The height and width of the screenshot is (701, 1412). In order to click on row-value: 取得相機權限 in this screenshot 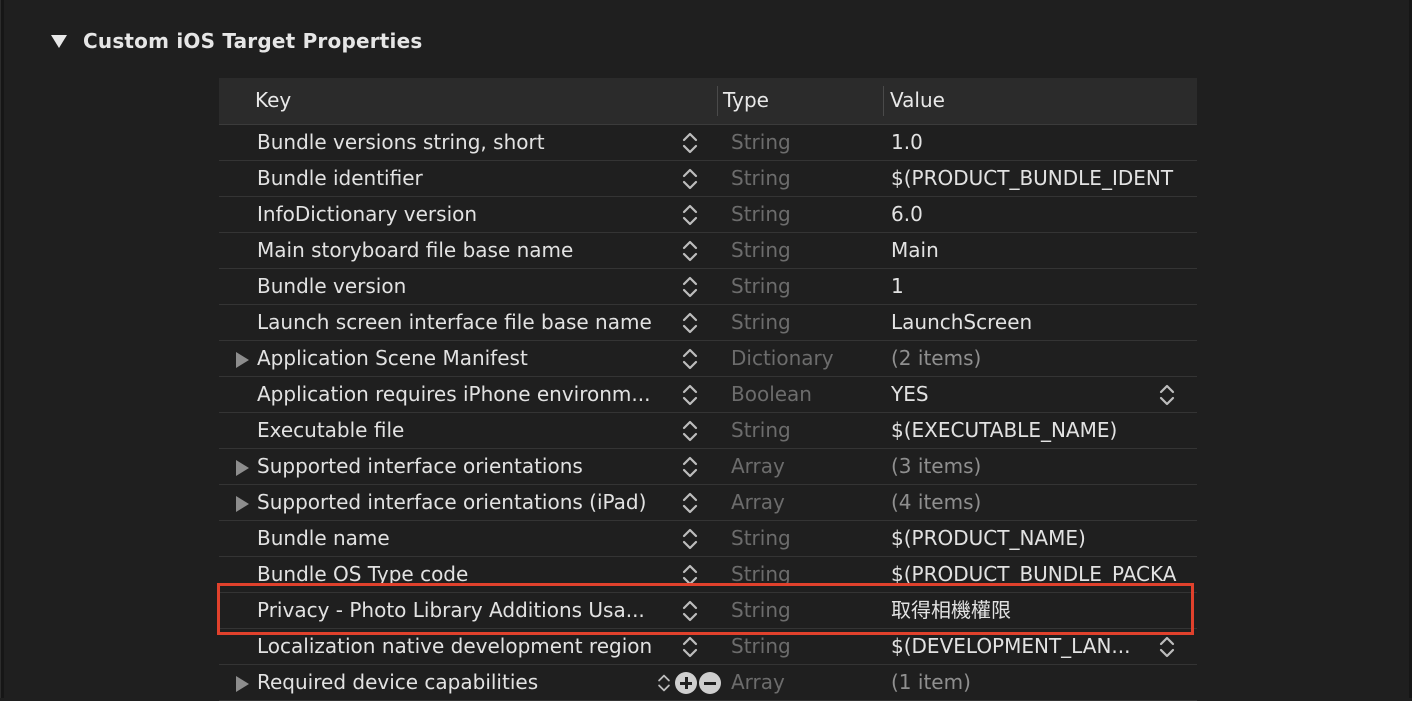, I will do `click(1044, 611)`.